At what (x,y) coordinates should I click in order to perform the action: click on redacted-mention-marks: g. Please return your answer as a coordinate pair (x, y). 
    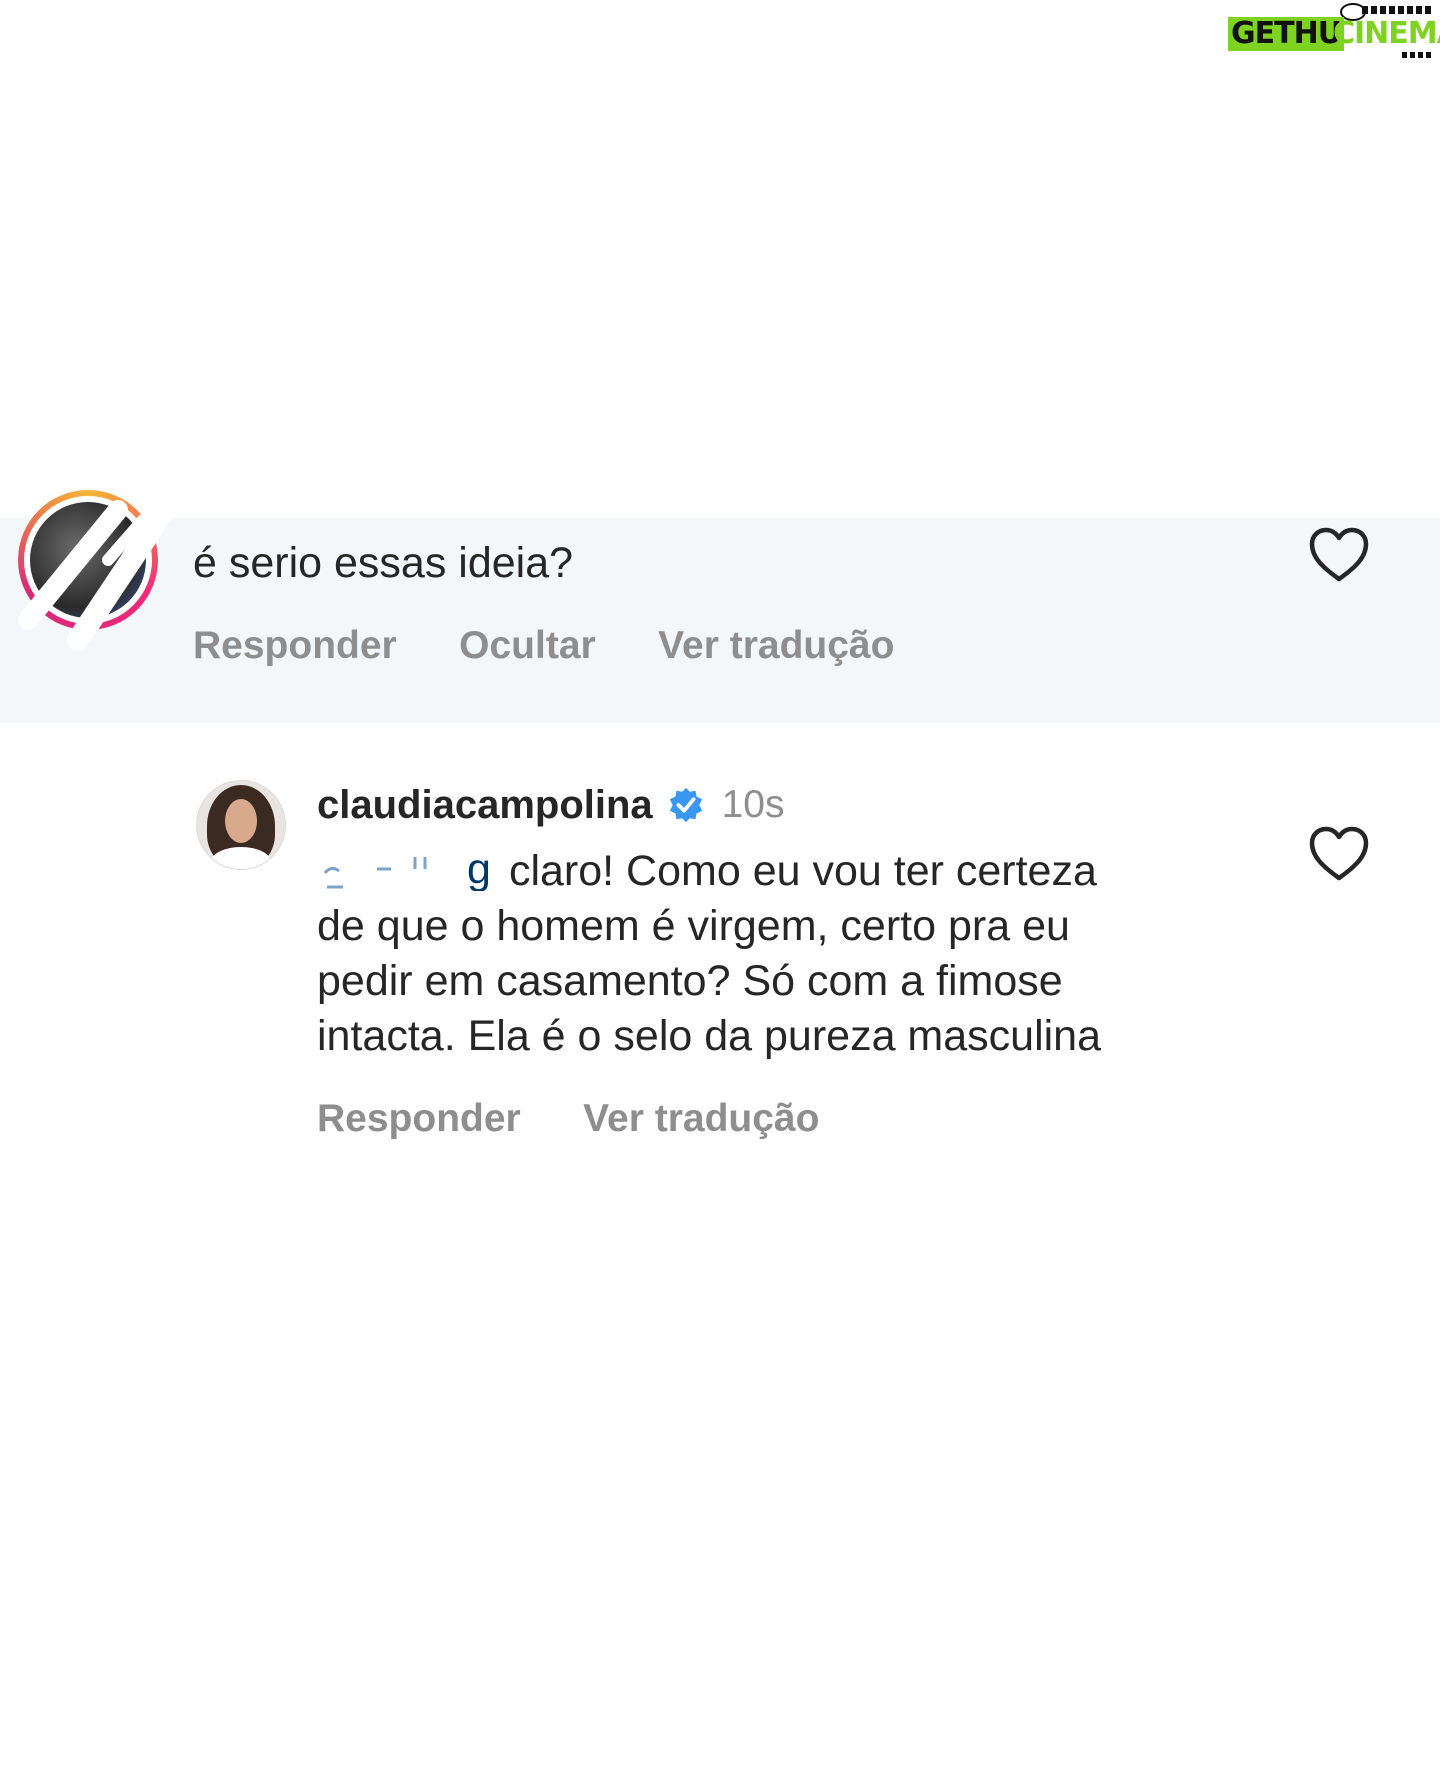
    Looking at the image, I should click on (407, 869).